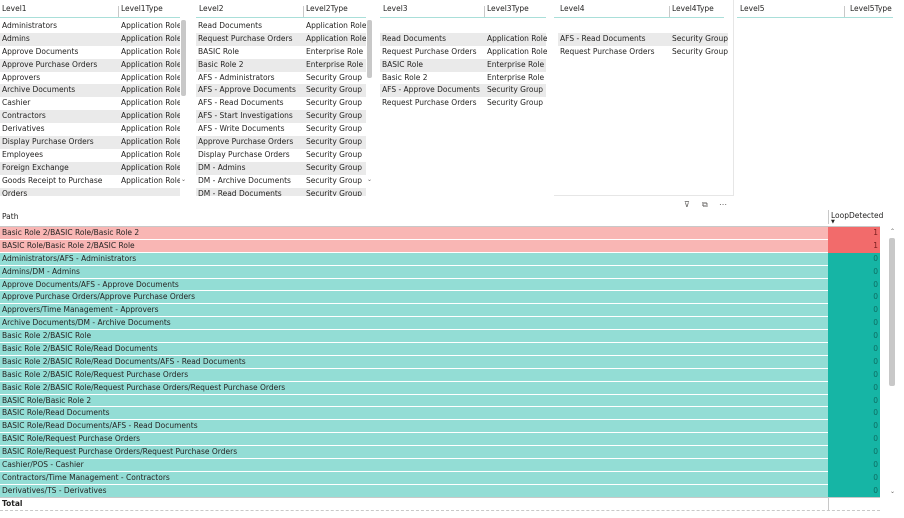 The width and height of the screenshot is (904, 518). I want to click on level2-row: Approve Purchase Orders Security Group, so click(281, 142).